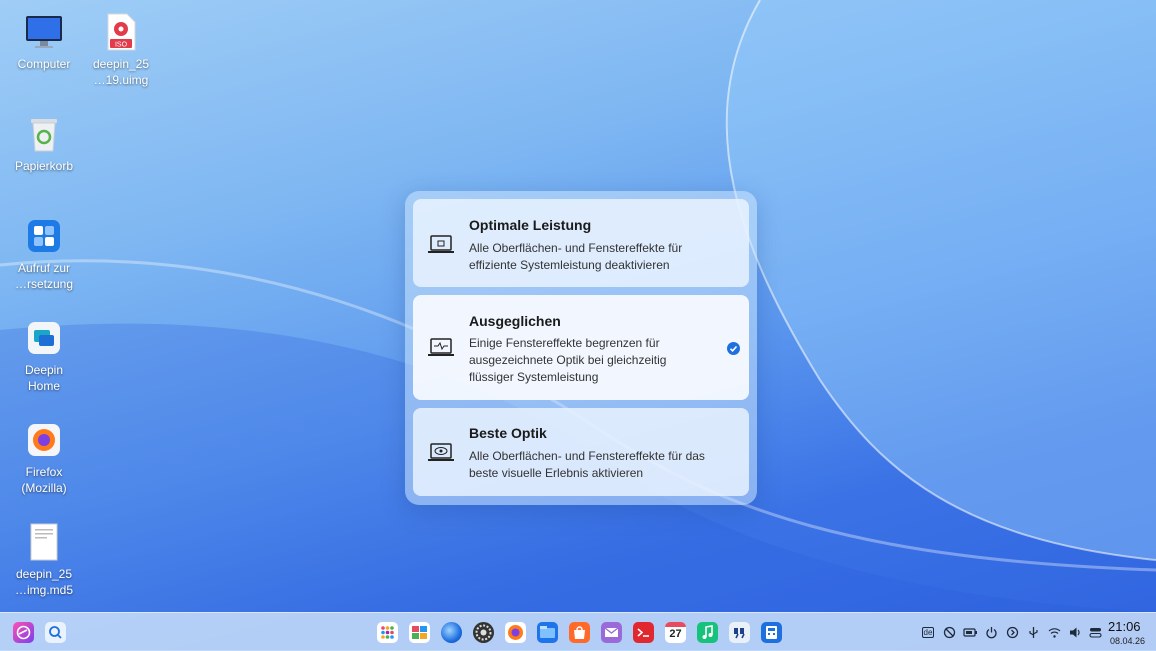 The height and width of the screenshot is (651, 1156). Describe the element at coordinates (387, 632) in the screenshot. I see `app-grid-icon` at that location.